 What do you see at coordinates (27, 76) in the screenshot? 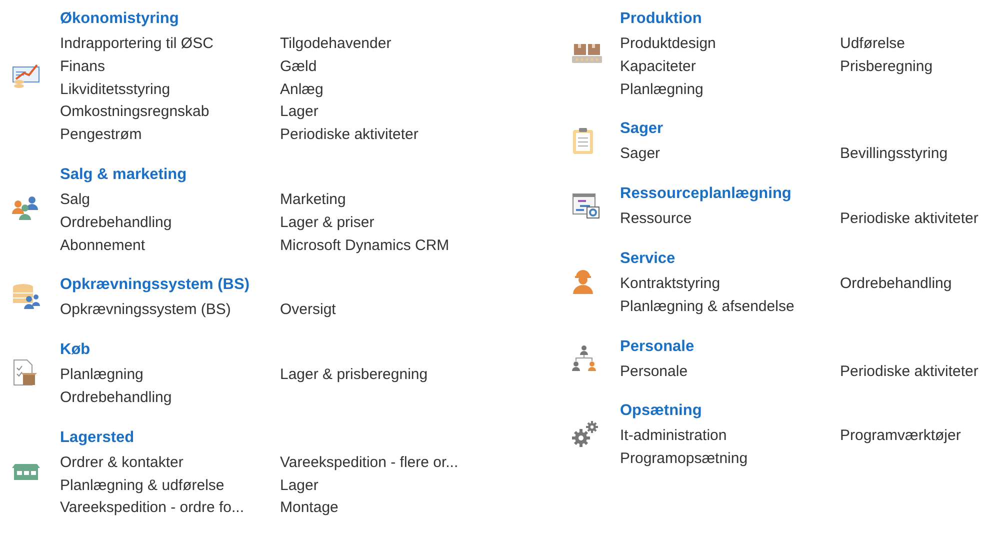
I see `chart-icon` at bounding box center [27, 76].